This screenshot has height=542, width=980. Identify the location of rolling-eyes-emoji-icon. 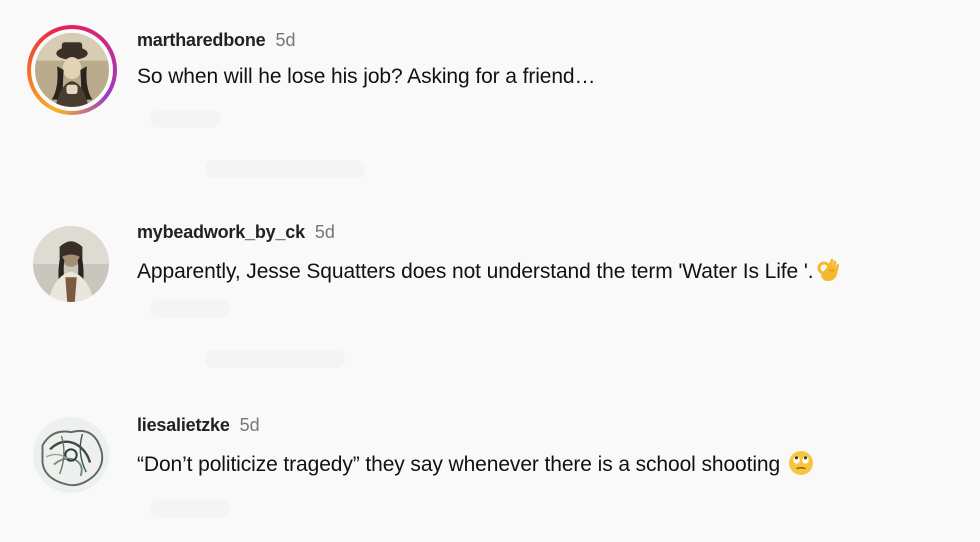
(801, 463).